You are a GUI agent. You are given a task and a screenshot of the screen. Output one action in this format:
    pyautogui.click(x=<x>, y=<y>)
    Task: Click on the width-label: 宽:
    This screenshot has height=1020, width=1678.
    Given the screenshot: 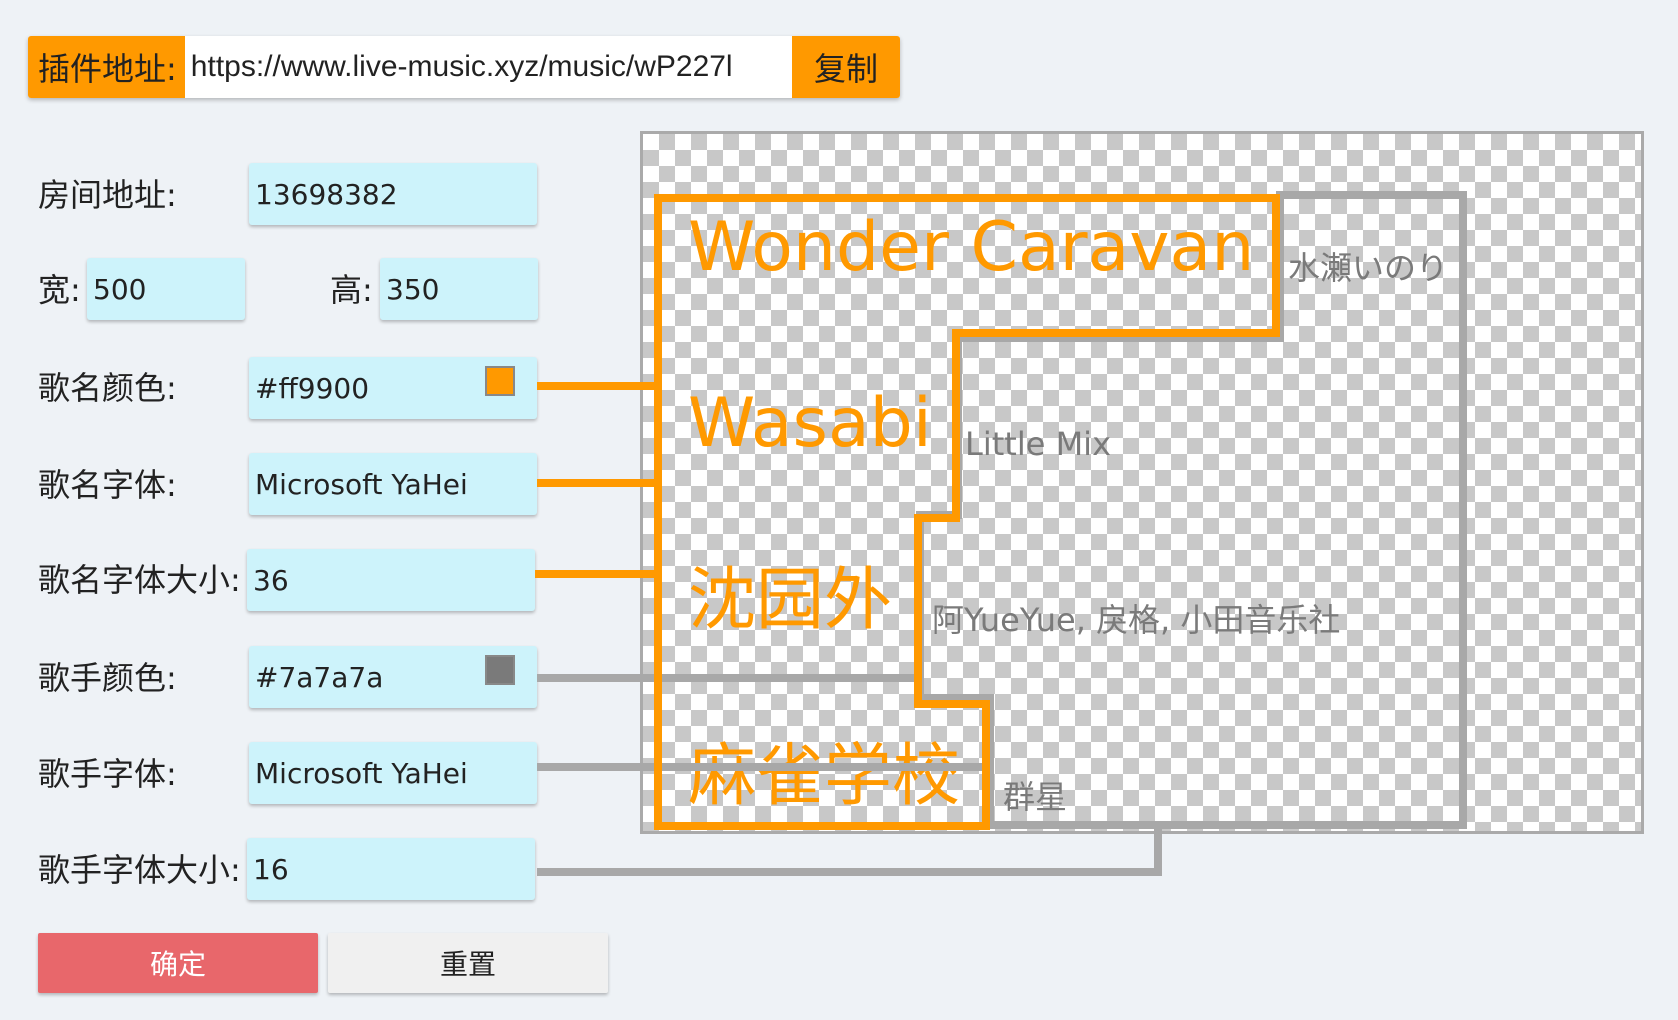 What is the action you would take?
    pyautogui.click(x=59, y=290)
    